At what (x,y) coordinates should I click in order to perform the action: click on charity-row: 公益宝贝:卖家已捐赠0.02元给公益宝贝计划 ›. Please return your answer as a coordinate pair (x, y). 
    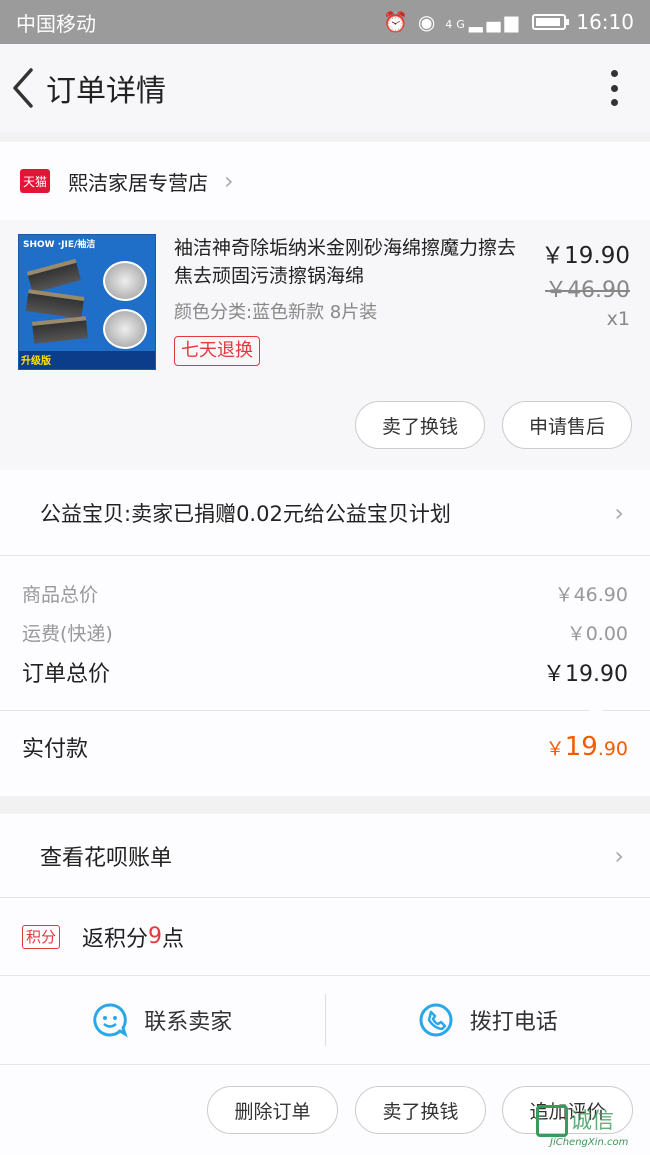
    Looking at the image, I should click on (325, 513).